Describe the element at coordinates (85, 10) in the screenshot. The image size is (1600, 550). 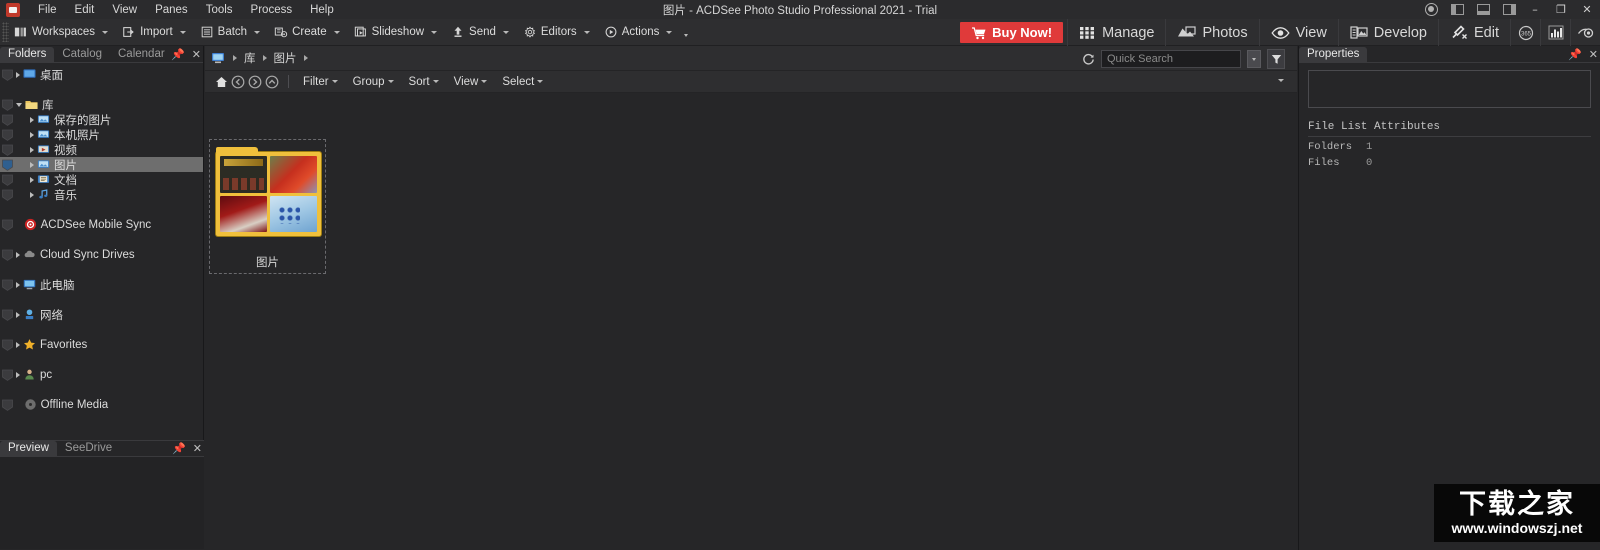
I see `menu-edit: Edit` at that location.